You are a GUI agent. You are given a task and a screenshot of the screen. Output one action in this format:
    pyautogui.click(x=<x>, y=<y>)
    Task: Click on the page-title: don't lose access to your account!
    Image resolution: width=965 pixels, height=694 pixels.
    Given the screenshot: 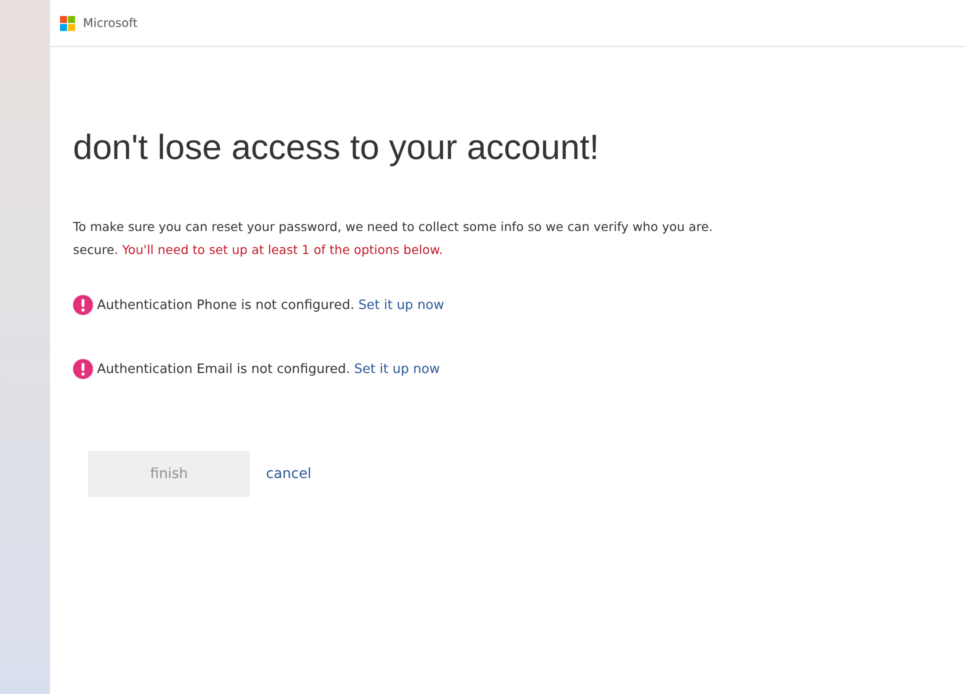 What is the action you would take?
    pyautogui.click(x=336, y=148)
    